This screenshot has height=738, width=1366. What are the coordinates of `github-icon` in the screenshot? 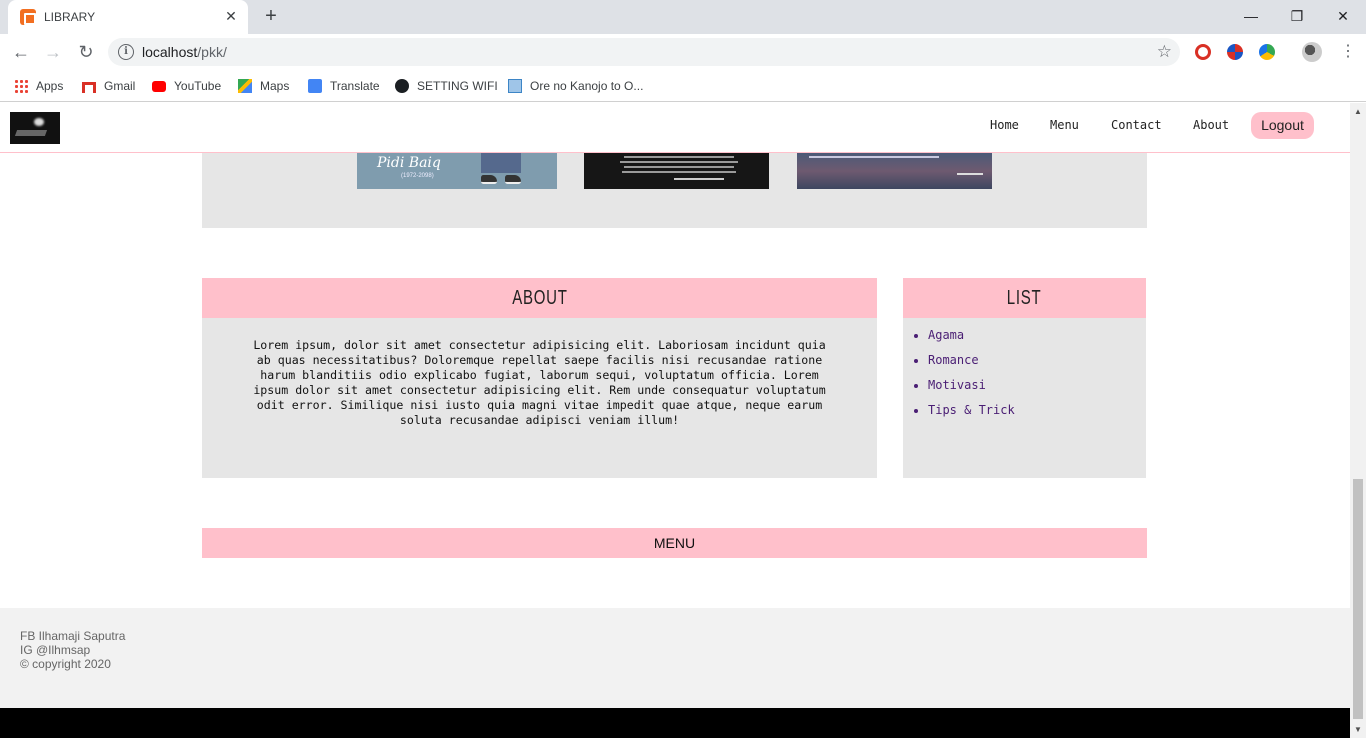 It's located at (402, 86).